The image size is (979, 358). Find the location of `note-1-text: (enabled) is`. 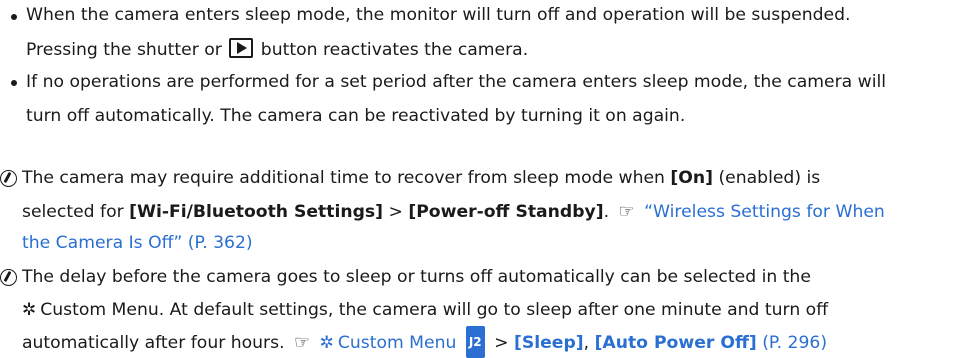

note-1-text: (enabled) is is located at coordinates (766, 178).